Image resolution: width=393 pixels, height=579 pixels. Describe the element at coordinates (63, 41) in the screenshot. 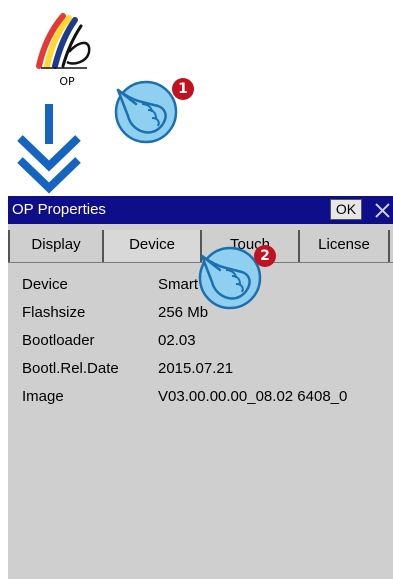

I see `op-properties-icon` at that location.